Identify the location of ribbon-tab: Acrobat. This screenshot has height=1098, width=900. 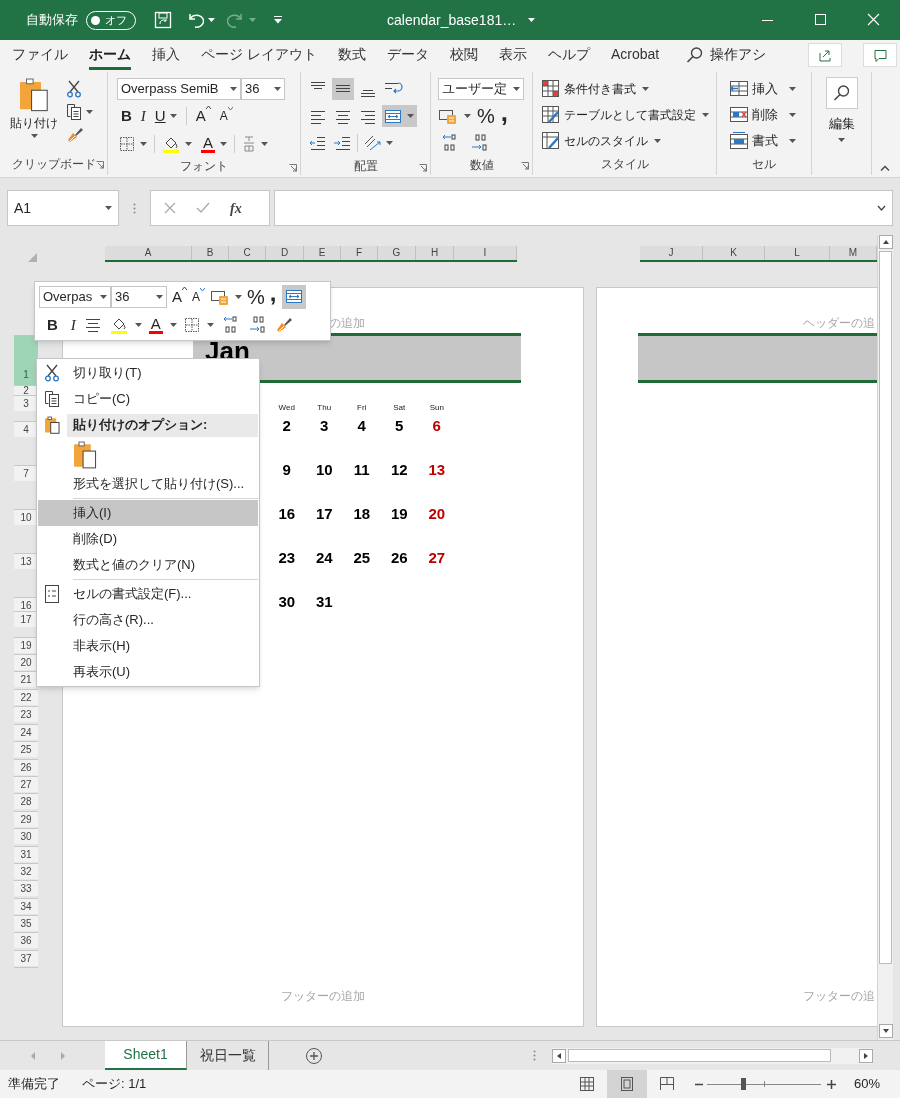
(635, 56).